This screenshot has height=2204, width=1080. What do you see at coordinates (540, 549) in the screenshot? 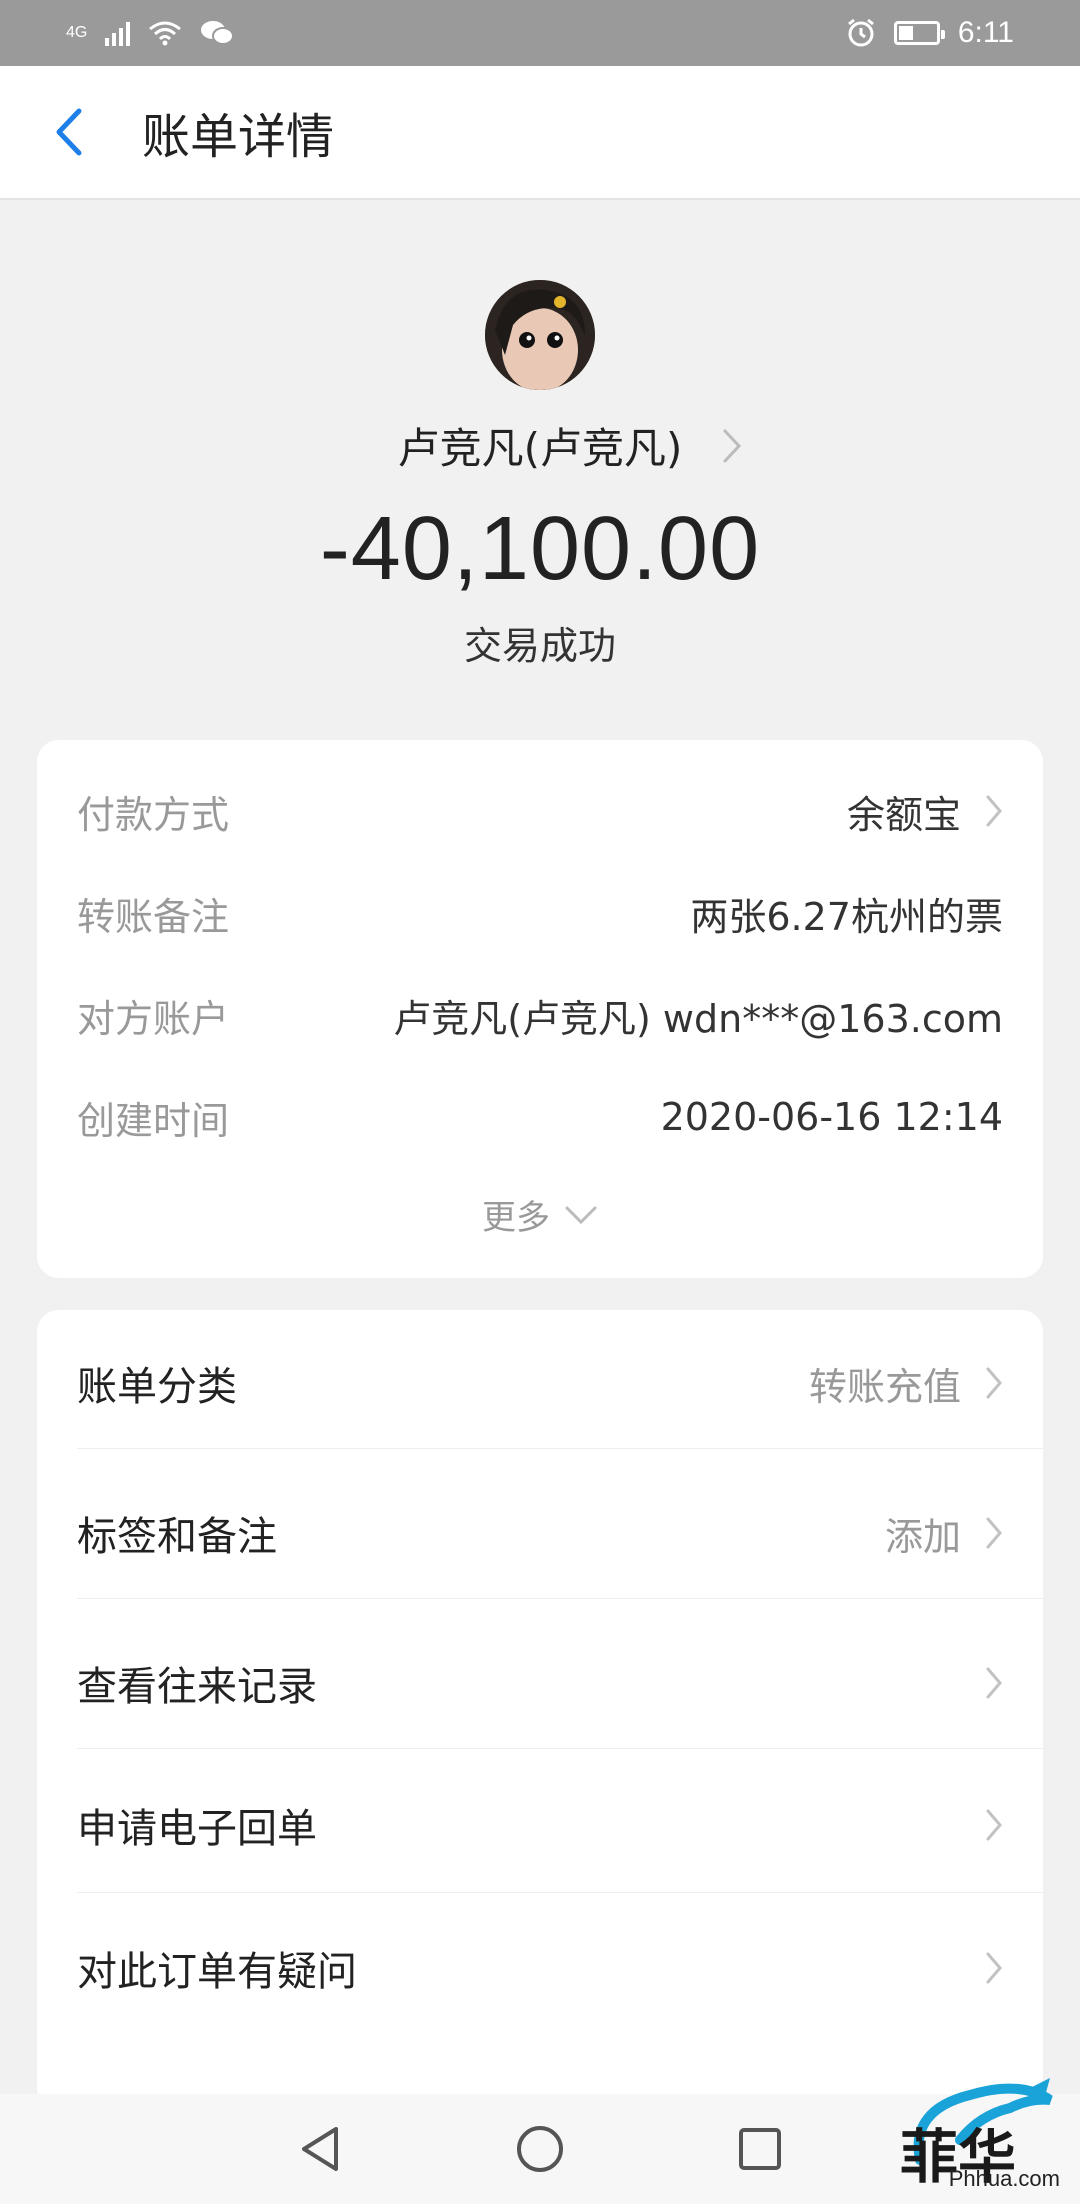
I see `transaction-amount: -40,100.00` at bounding box center [540, 549].